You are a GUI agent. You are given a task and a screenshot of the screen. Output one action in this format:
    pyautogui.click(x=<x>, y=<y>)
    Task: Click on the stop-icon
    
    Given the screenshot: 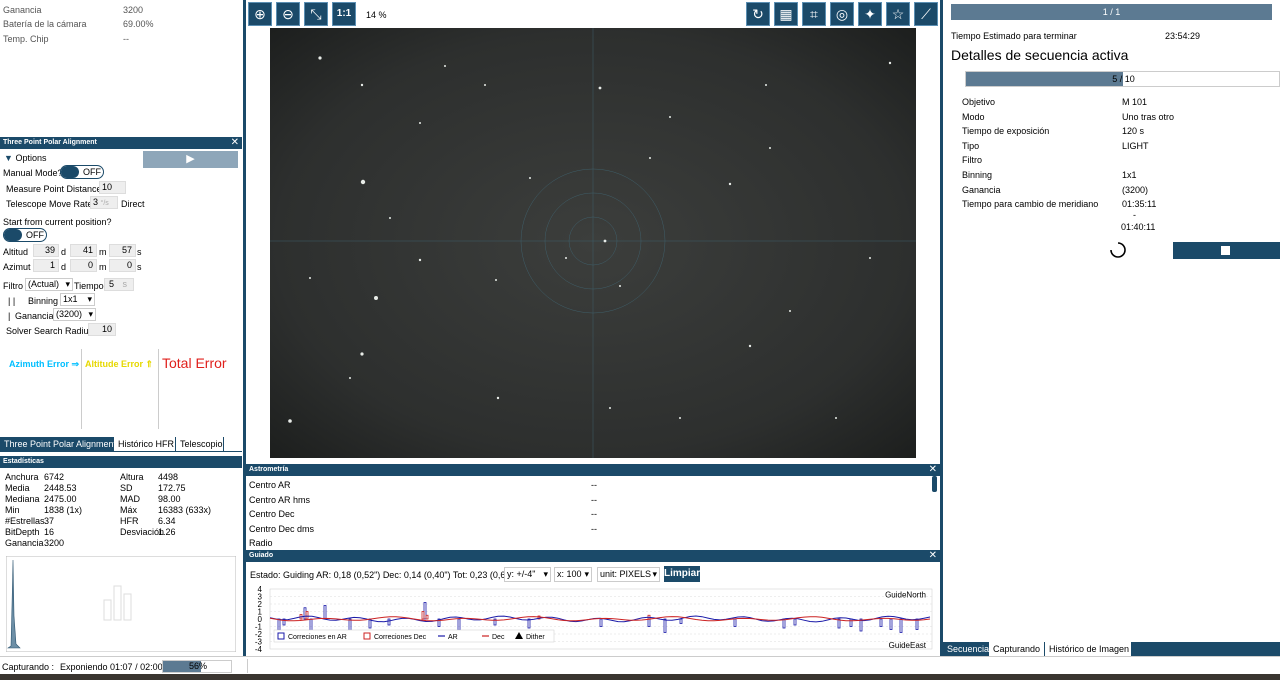 What is the action you would take?
    pyautogui.click(x=1225, y=250)
    